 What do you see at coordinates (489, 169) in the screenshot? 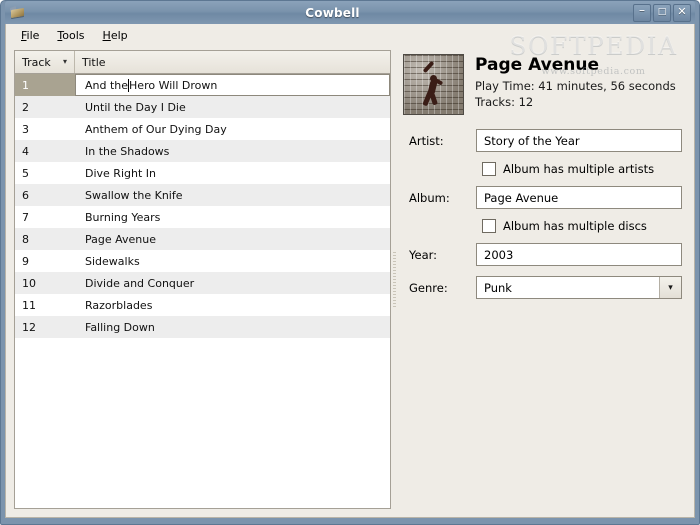
I see `multiple-artists-checkbox` at bounding box center [489, 169].